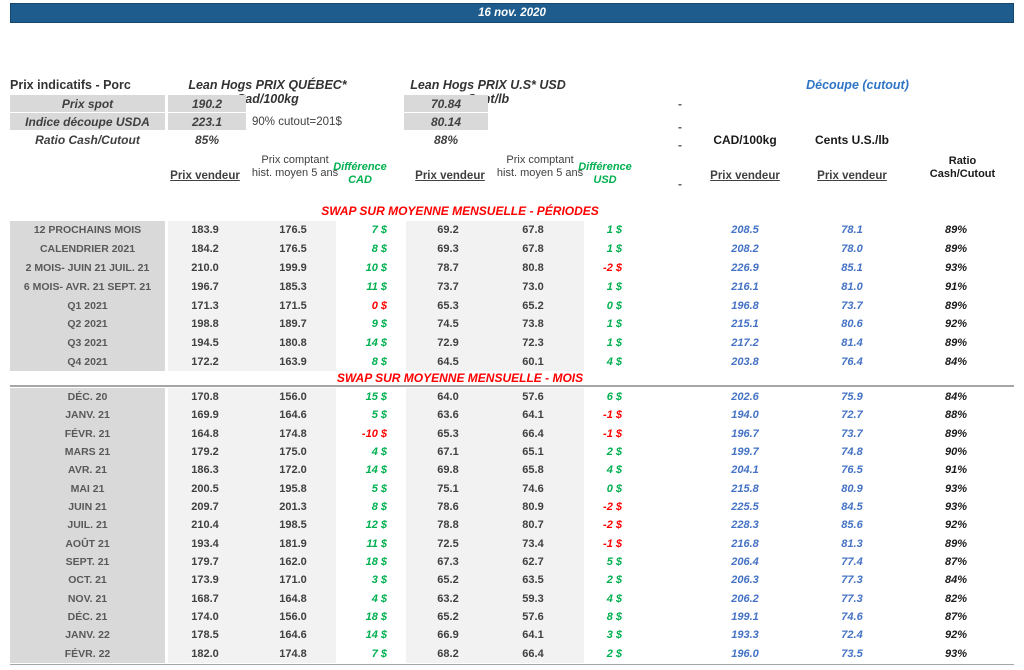 The height and width of the screenshot is (670, 1024). What do you see at coordinates (448, 562) in the screenshot?
I see `usd-prix-vendeur: 67.3` at bounding box center [448, 562].